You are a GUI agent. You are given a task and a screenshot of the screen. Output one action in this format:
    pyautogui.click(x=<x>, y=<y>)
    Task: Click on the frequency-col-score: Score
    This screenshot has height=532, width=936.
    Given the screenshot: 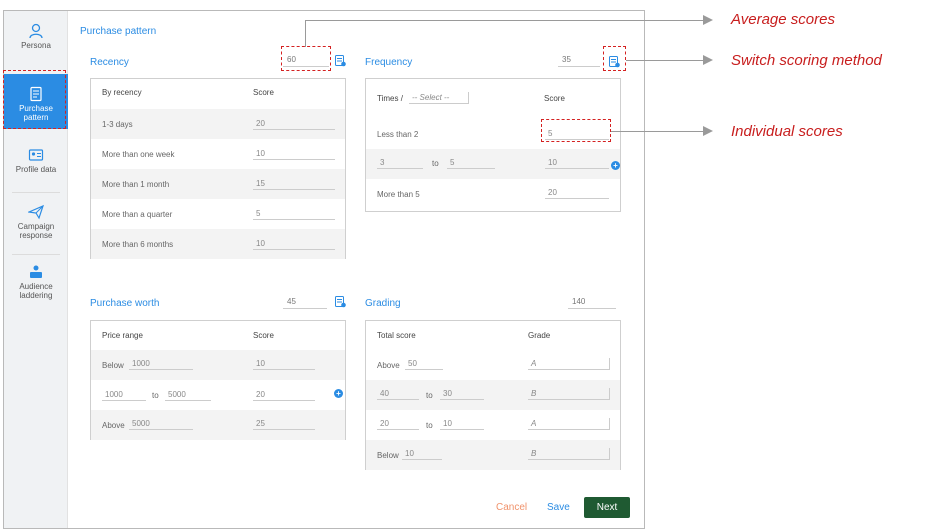 What is the action you would take?
    pyautogui.click(x=554, y=98)
    